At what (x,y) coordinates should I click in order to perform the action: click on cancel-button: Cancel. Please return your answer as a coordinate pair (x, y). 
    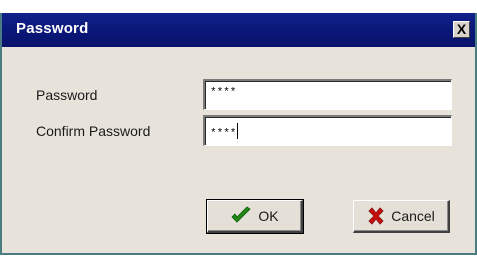
    Looking at the image, I should click on (401, 216).